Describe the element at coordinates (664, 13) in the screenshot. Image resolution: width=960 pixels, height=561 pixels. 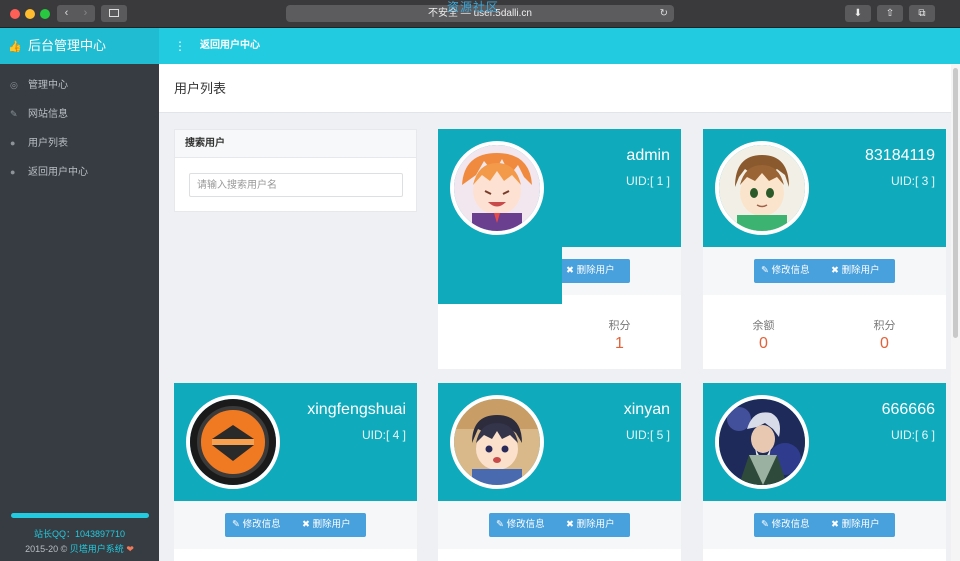
I see `reload-icon: ↻` at that location.